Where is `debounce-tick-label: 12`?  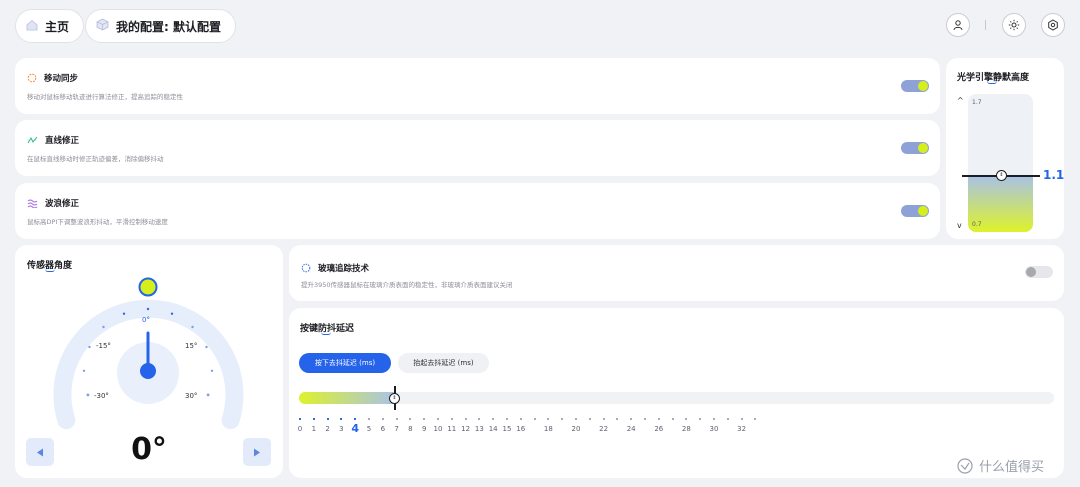 debounce-tick-label: 12 is located at coordinates (465, 429).